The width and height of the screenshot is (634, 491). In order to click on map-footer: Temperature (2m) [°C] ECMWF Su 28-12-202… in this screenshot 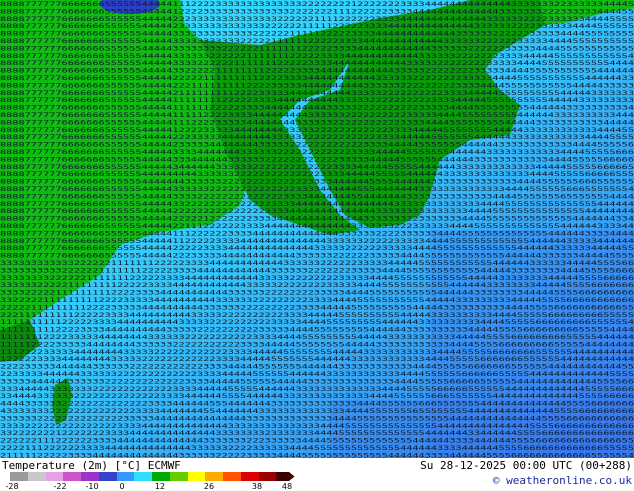, I will do `click(317, 474)`.